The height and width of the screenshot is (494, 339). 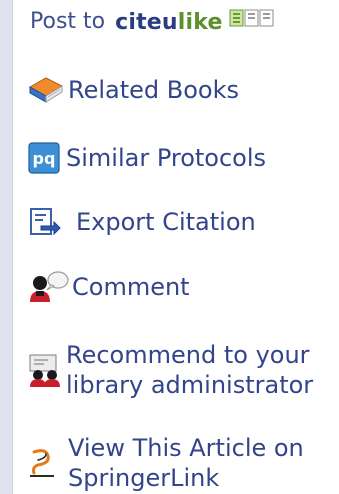 I want to click on post-to-citeulike-link: Post to citeulike, so click(x=152, y=22).